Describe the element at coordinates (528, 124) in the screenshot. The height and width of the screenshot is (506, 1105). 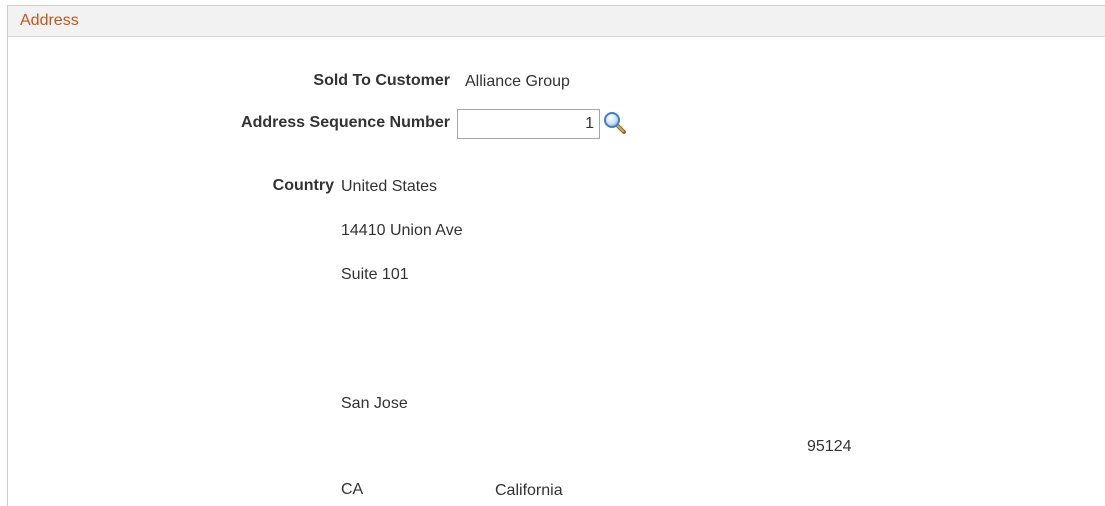
I see `address-sequence-input` at that location.